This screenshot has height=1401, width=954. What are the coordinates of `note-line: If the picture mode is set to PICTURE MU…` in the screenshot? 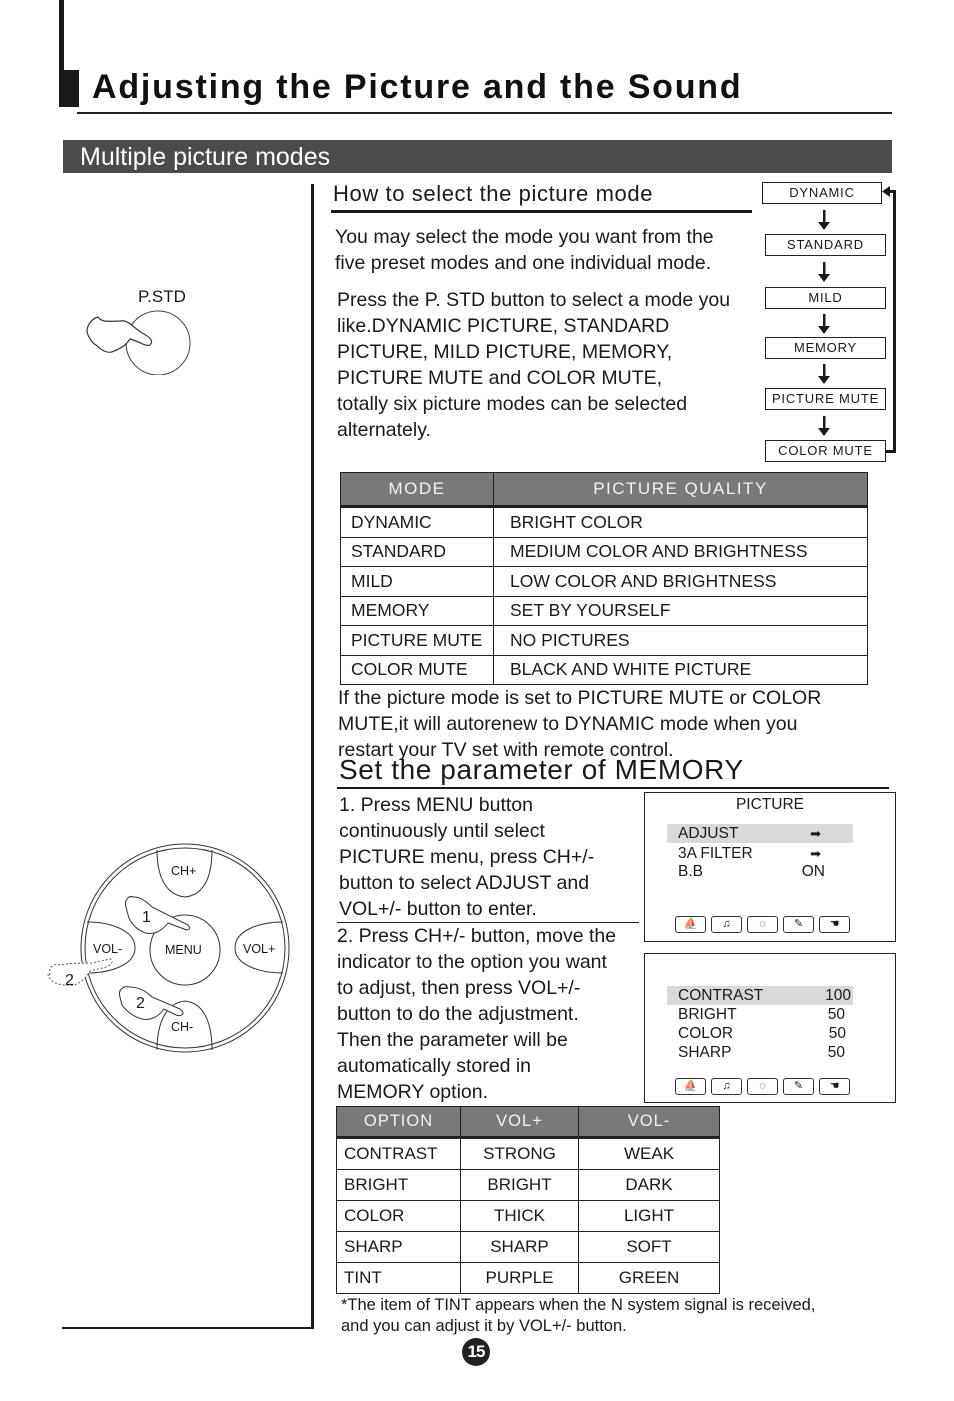 It's located at (580, 698).